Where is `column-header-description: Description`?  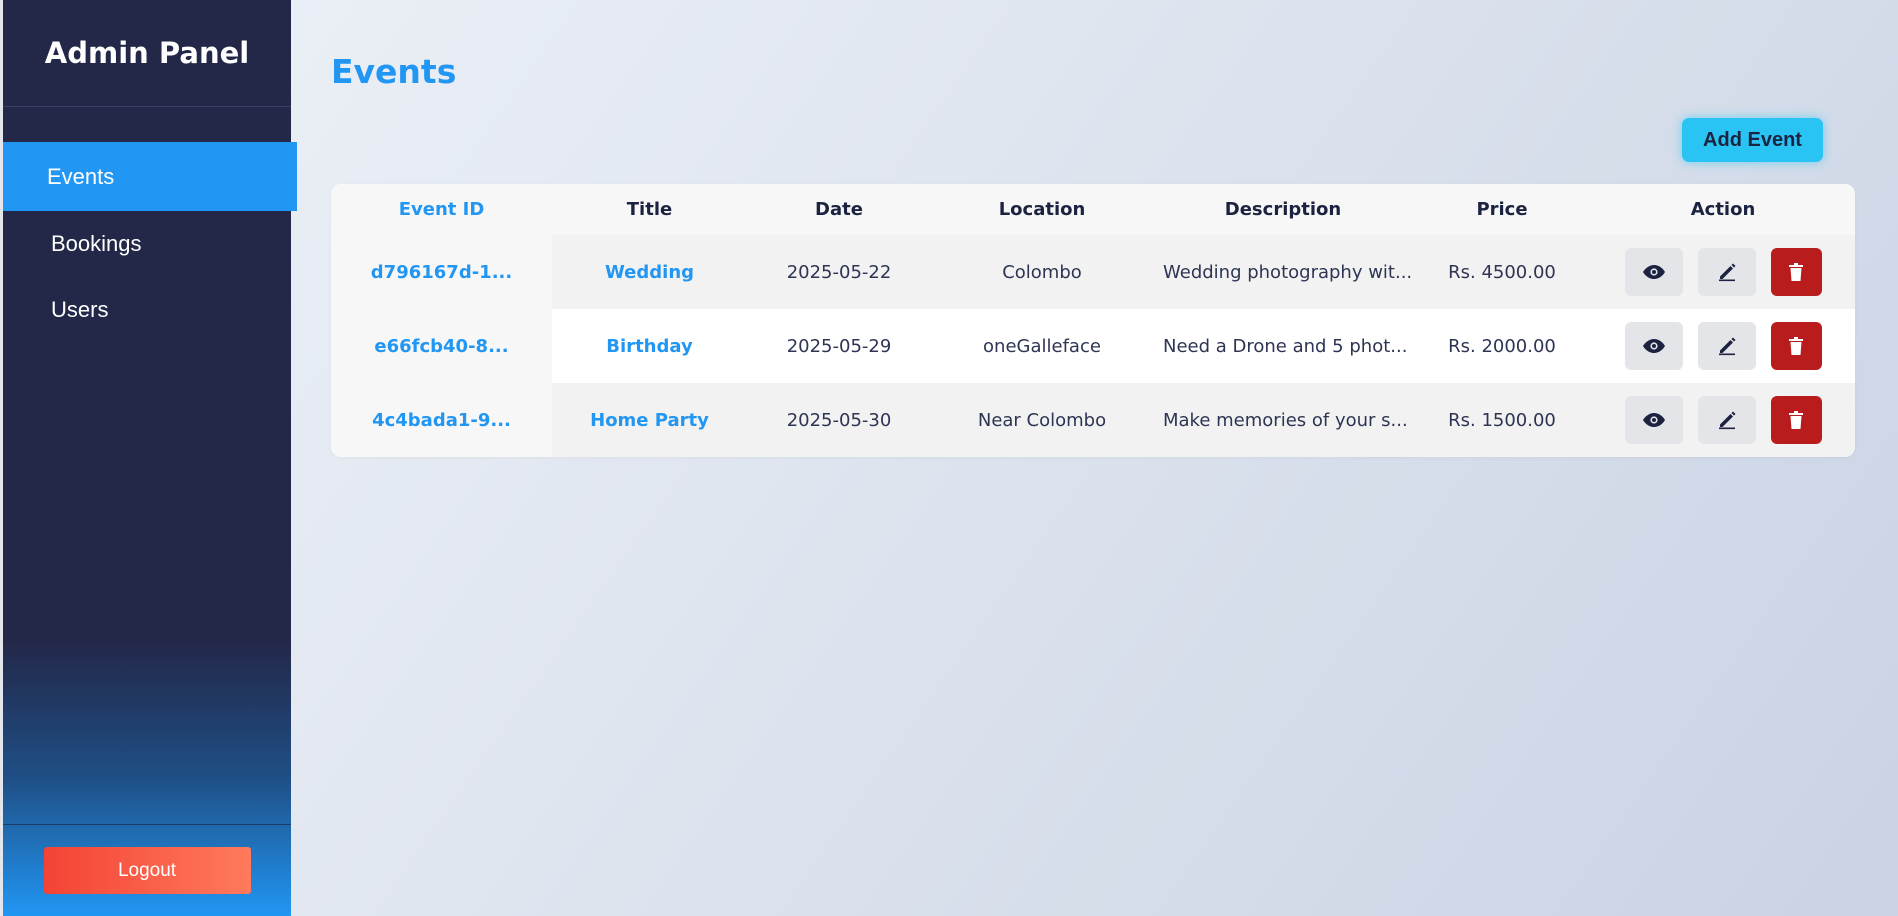
column-header-description: Description is located at coordinates (1283, 209).